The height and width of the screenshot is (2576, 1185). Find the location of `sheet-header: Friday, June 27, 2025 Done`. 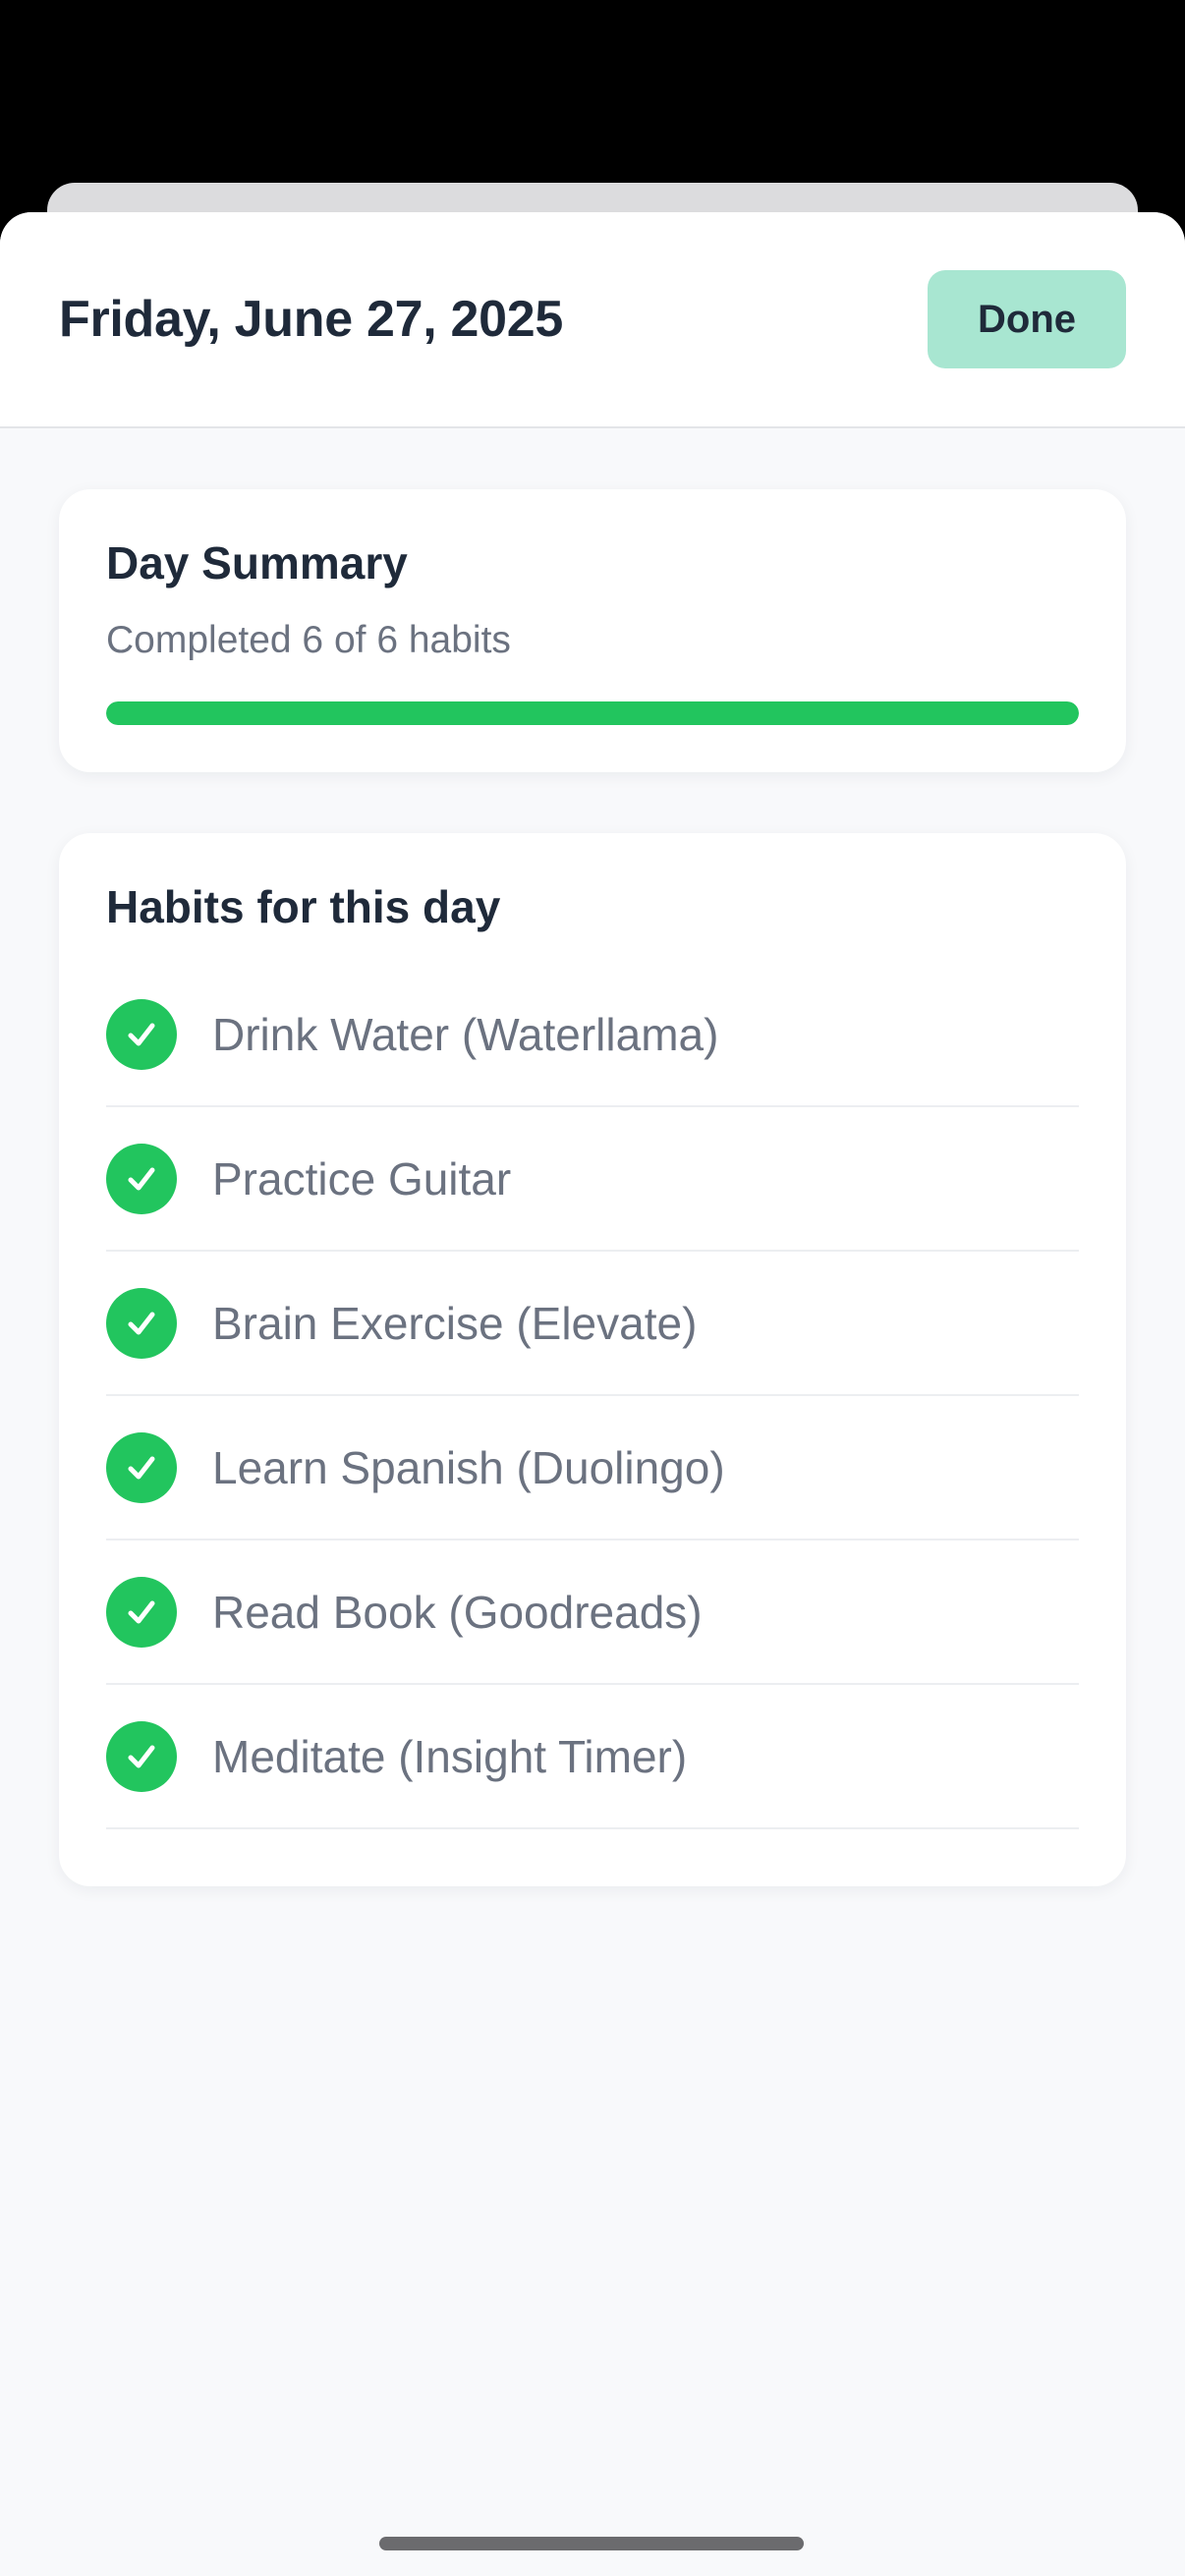

sheet-header: Friday, June 27, 2025 Done is located at coordinates (592, 320).